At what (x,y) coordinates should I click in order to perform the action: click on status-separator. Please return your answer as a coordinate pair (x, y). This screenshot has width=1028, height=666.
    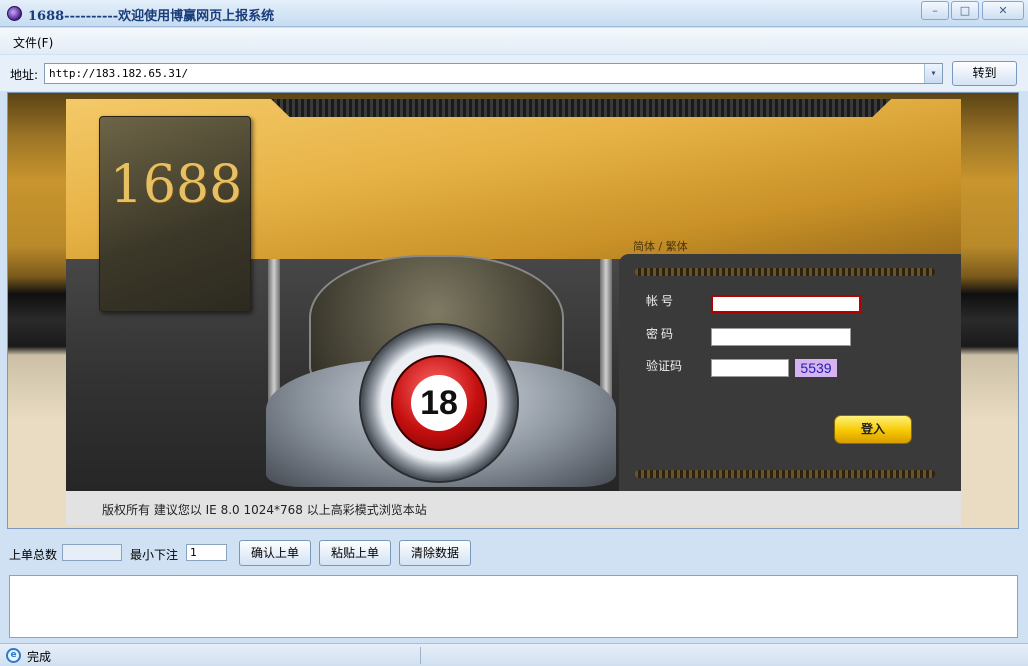
    Looking at the image, I should click on (420, 655).